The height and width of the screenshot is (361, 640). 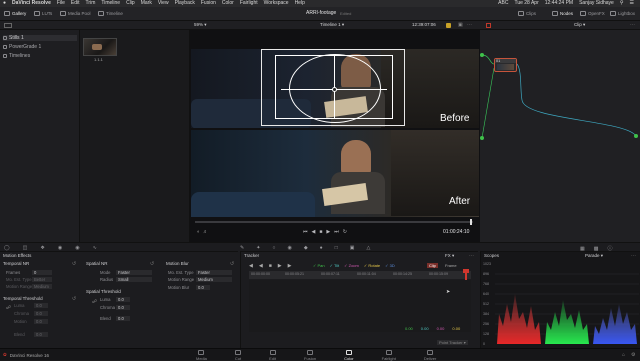 What do you see at coordinates (42, 272) in the screenshot?
I see `frames-dropdown: 0` at bounding box center [42, 272].